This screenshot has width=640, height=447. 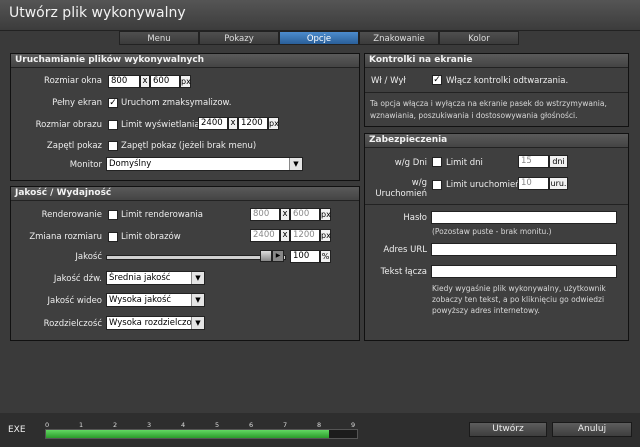 What do you see at coordinates (507, 81) in the screenshot?
I see `controls-option: Włącz kontrolki odtwarzania.` at bounding box center [507, 81].